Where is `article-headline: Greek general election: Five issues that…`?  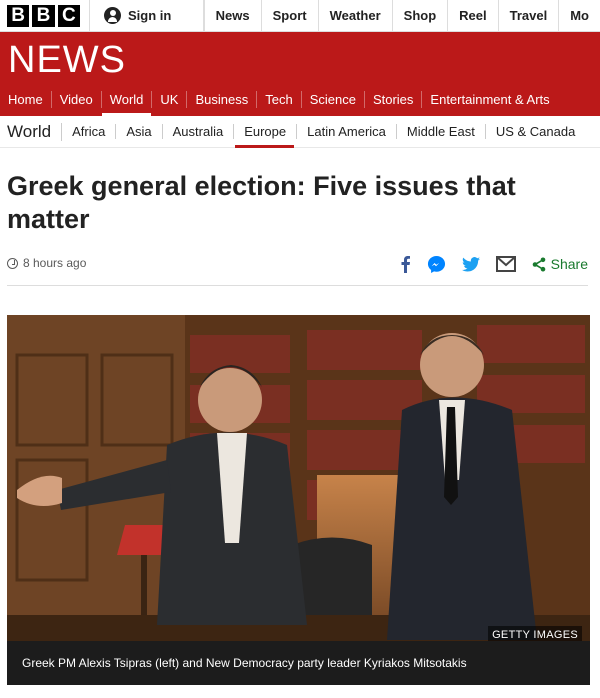
article-headline: Greek general election: Five issues that… is located at coordinates (261, 202).